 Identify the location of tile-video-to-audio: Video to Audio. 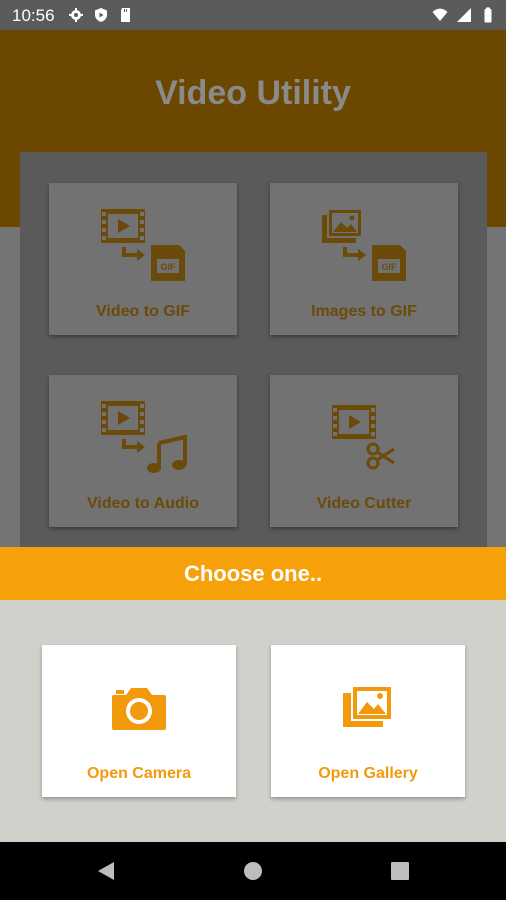
(143, 451).